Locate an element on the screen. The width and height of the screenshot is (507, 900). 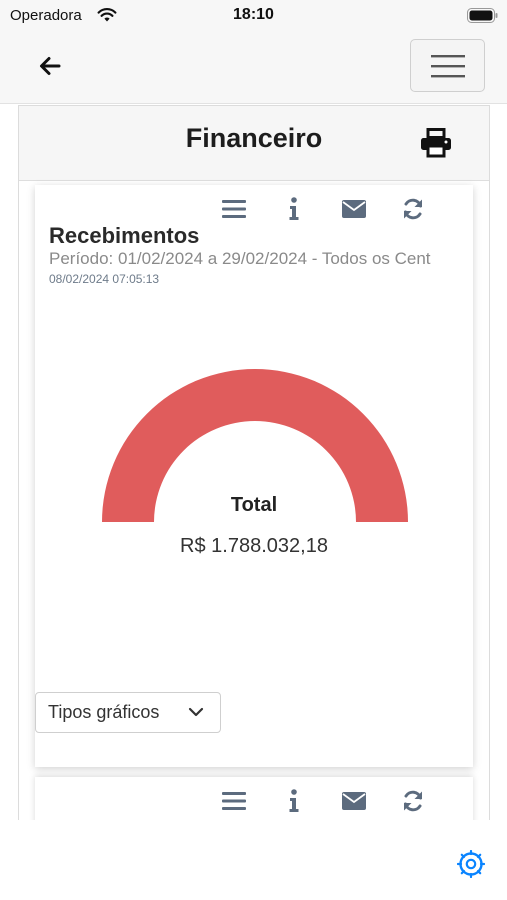
printer-icon is located at coordinates (436, 143).